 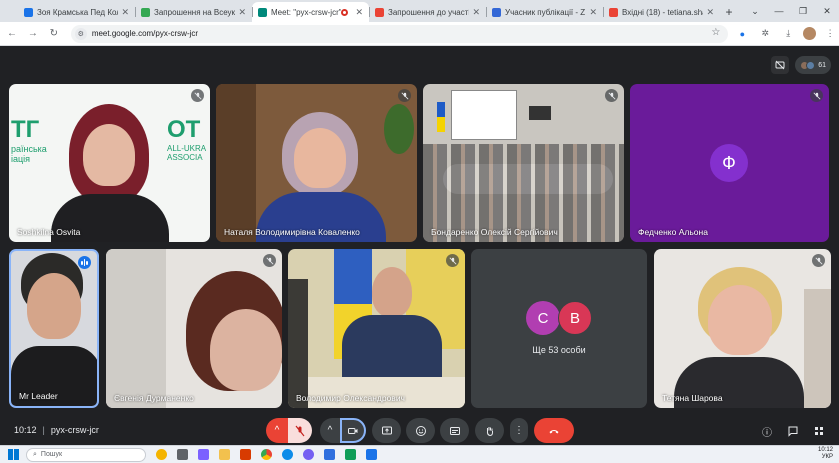 What do you see at coordinates (830, 34) in the screenshot?
I see `browser-menu-icon: ⋮` at bounding box center [830, 34].